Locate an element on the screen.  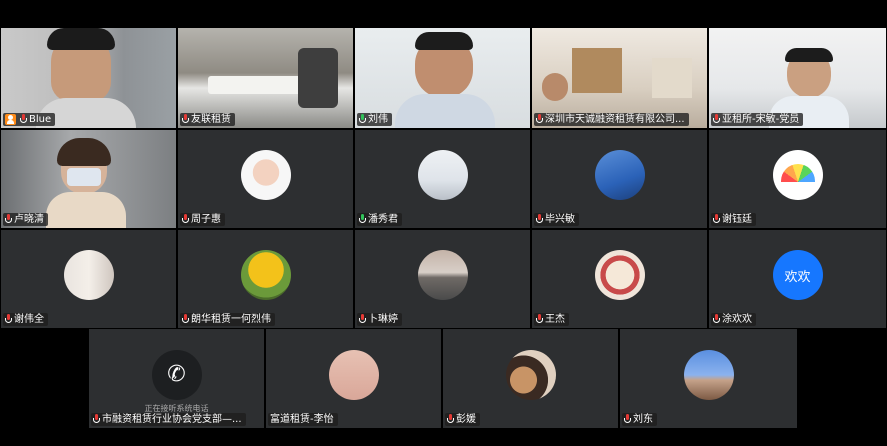
avatar-initials: 欢欢 is located at coordinates (797, 275).